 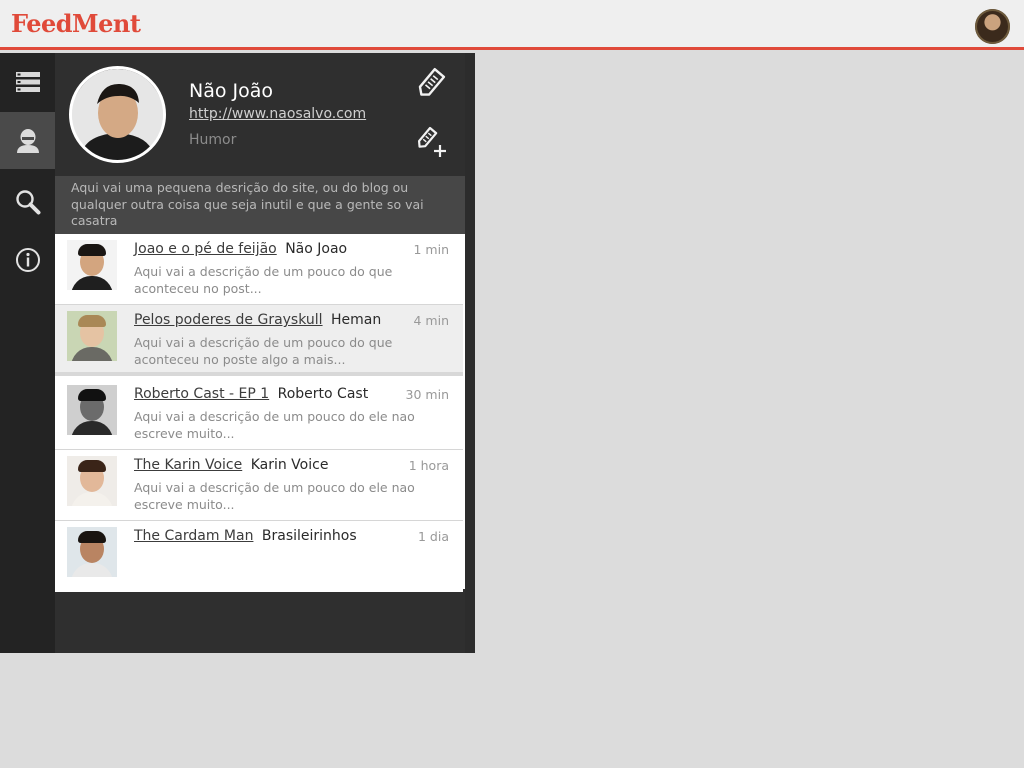 I want to click on feed-item-title: The Cardam Man, so click(x=193, y=536).